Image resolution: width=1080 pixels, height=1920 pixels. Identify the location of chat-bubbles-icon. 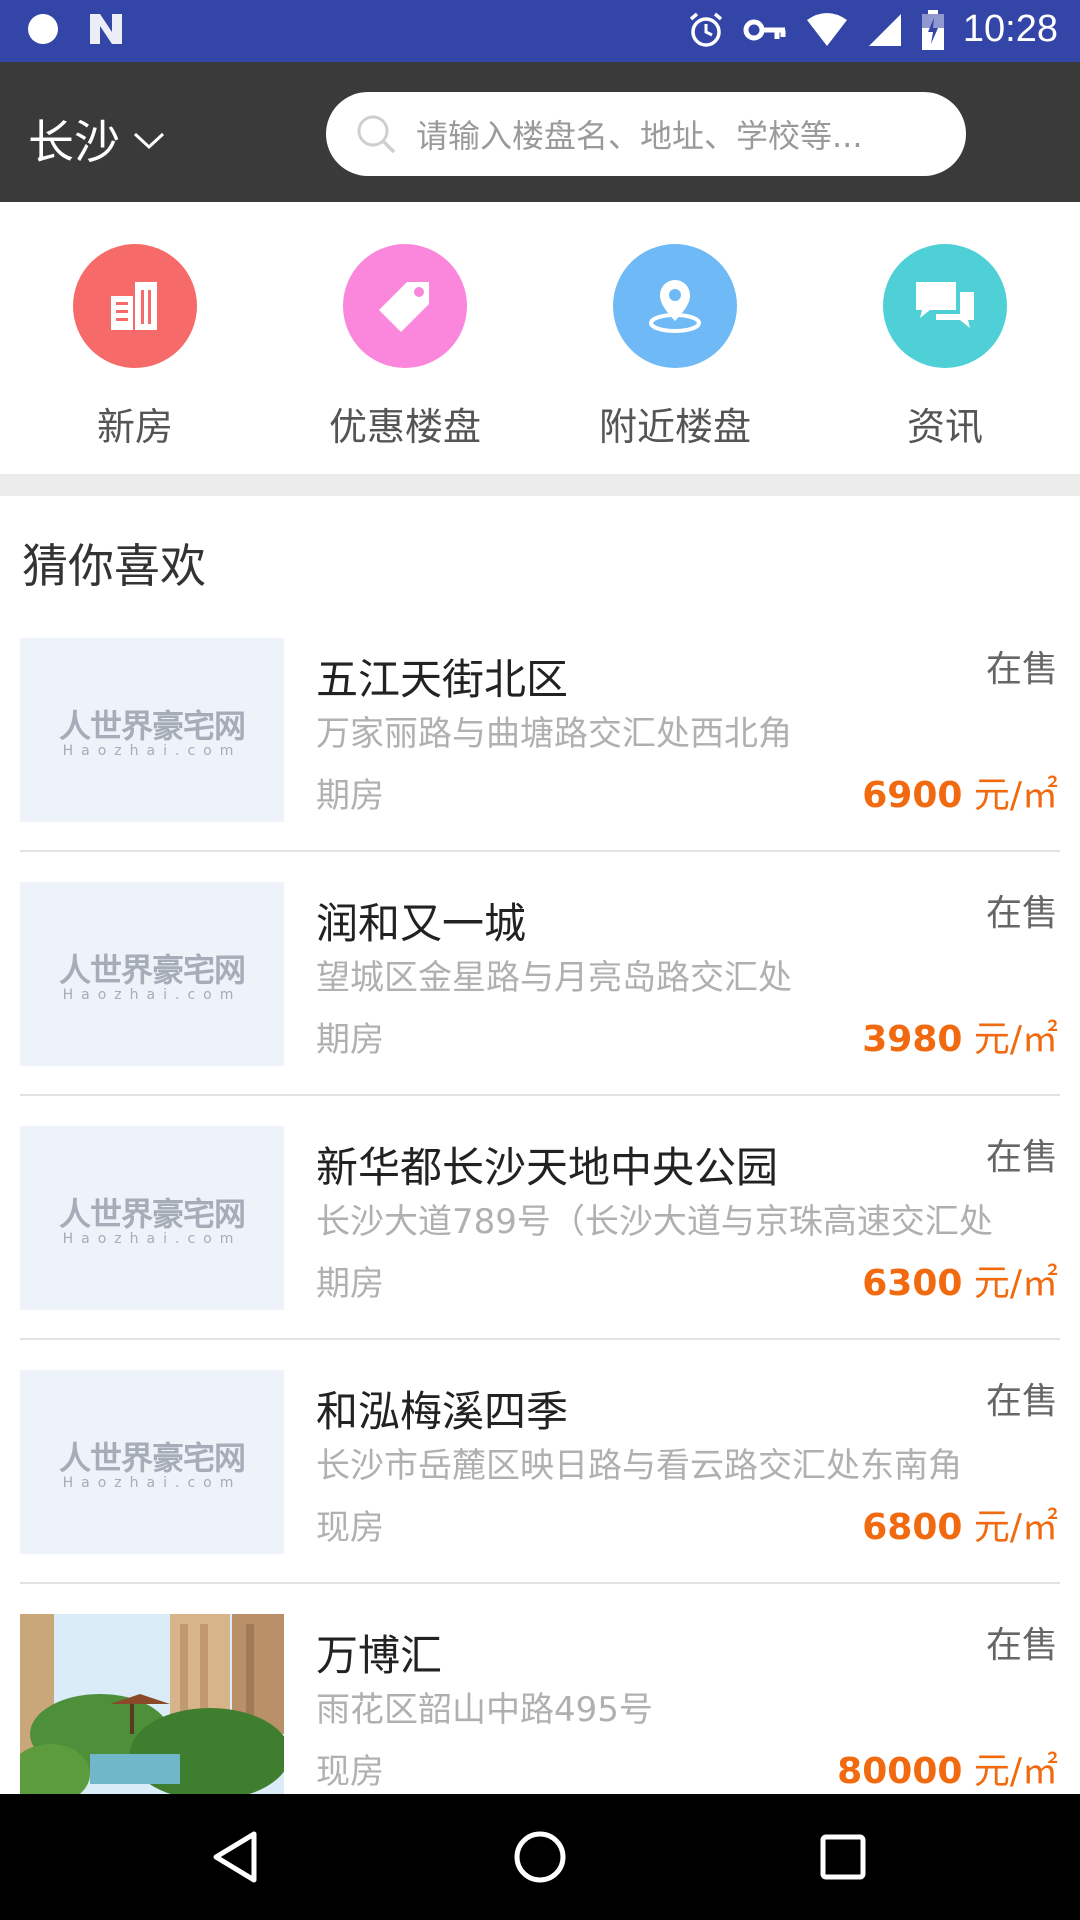
(945, 306).